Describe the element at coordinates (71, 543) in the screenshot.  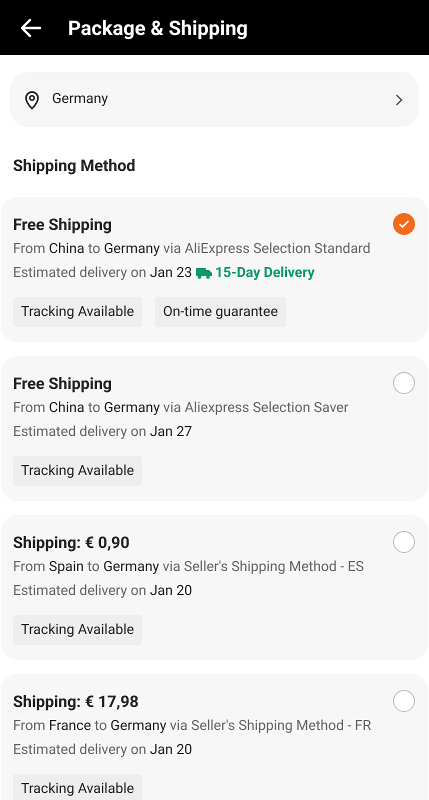
I see `option-title: Shipping: € 0,90` at that location.